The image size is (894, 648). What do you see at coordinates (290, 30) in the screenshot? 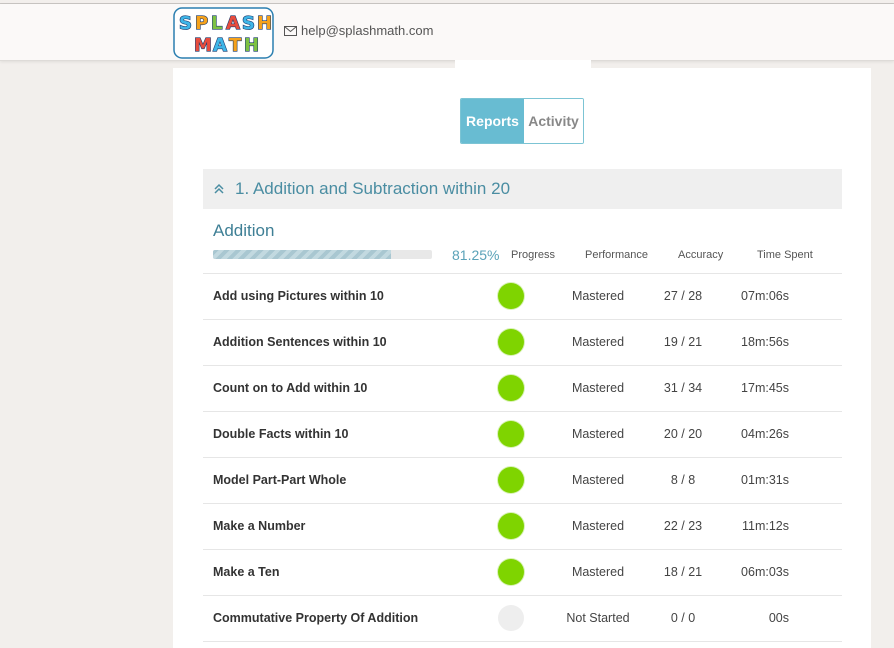
I see `envelope-icon` at bounding box center [290, 30].